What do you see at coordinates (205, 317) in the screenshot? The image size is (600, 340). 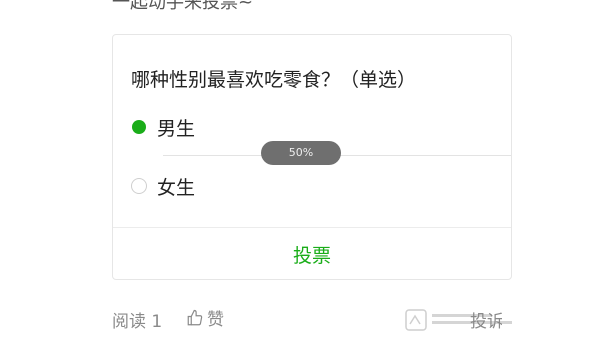 I see `like-button: 赞` at bounding box center [205, 317].